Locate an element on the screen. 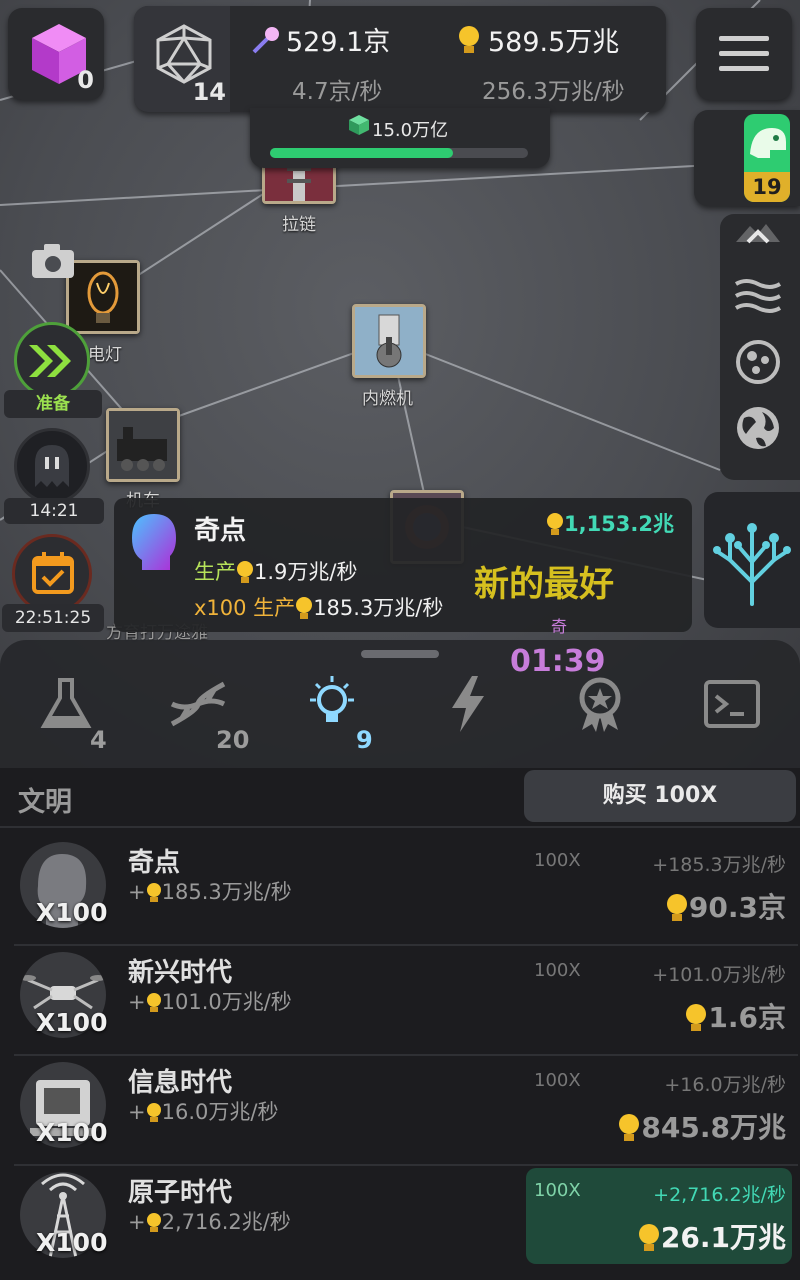 This screenshot has width=800, height=1280. node-locomotive is located at coordinates (143, 445).